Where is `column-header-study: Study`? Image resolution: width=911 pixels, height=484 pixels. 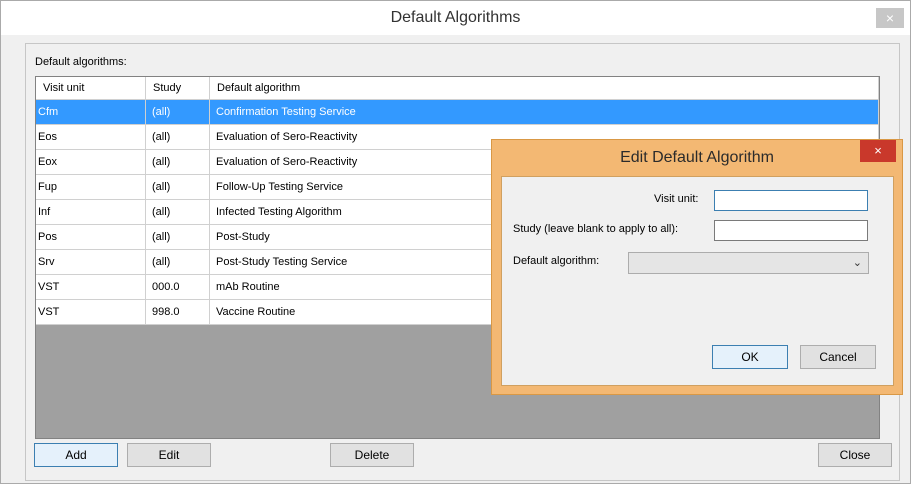 column-header-study: Study is located at coordinates (178, 88).